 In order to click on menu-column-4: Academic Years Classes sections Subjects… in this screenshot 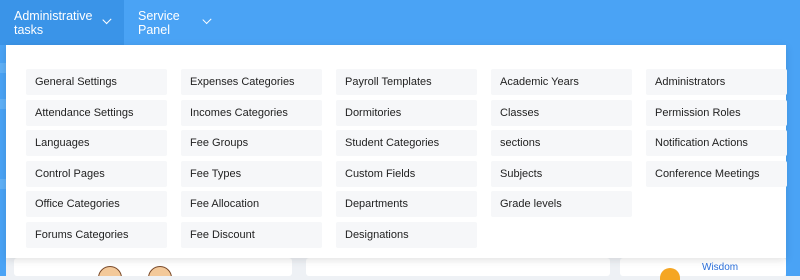, I will do `click(561, 145)`.